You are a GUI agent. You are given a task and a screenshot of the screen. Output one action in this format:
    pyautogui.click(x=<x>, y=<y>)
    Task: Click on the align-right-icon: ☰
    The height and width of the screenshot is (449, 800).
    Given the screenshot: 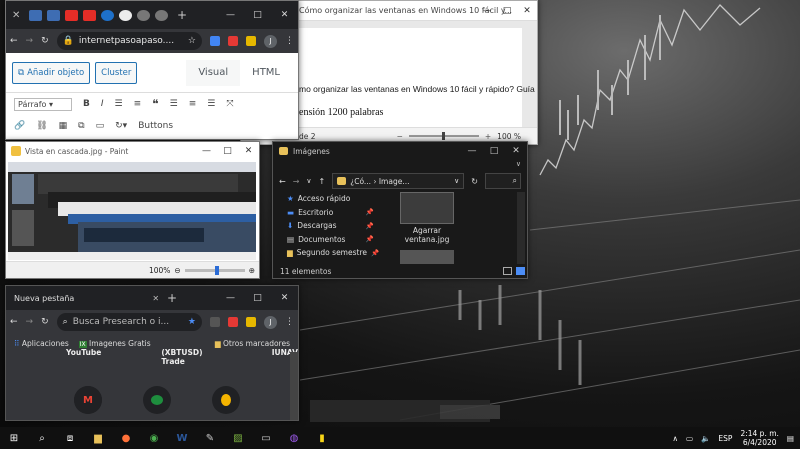 What is the action you would take?
    pyautogui.click(x=211, y=104)
    